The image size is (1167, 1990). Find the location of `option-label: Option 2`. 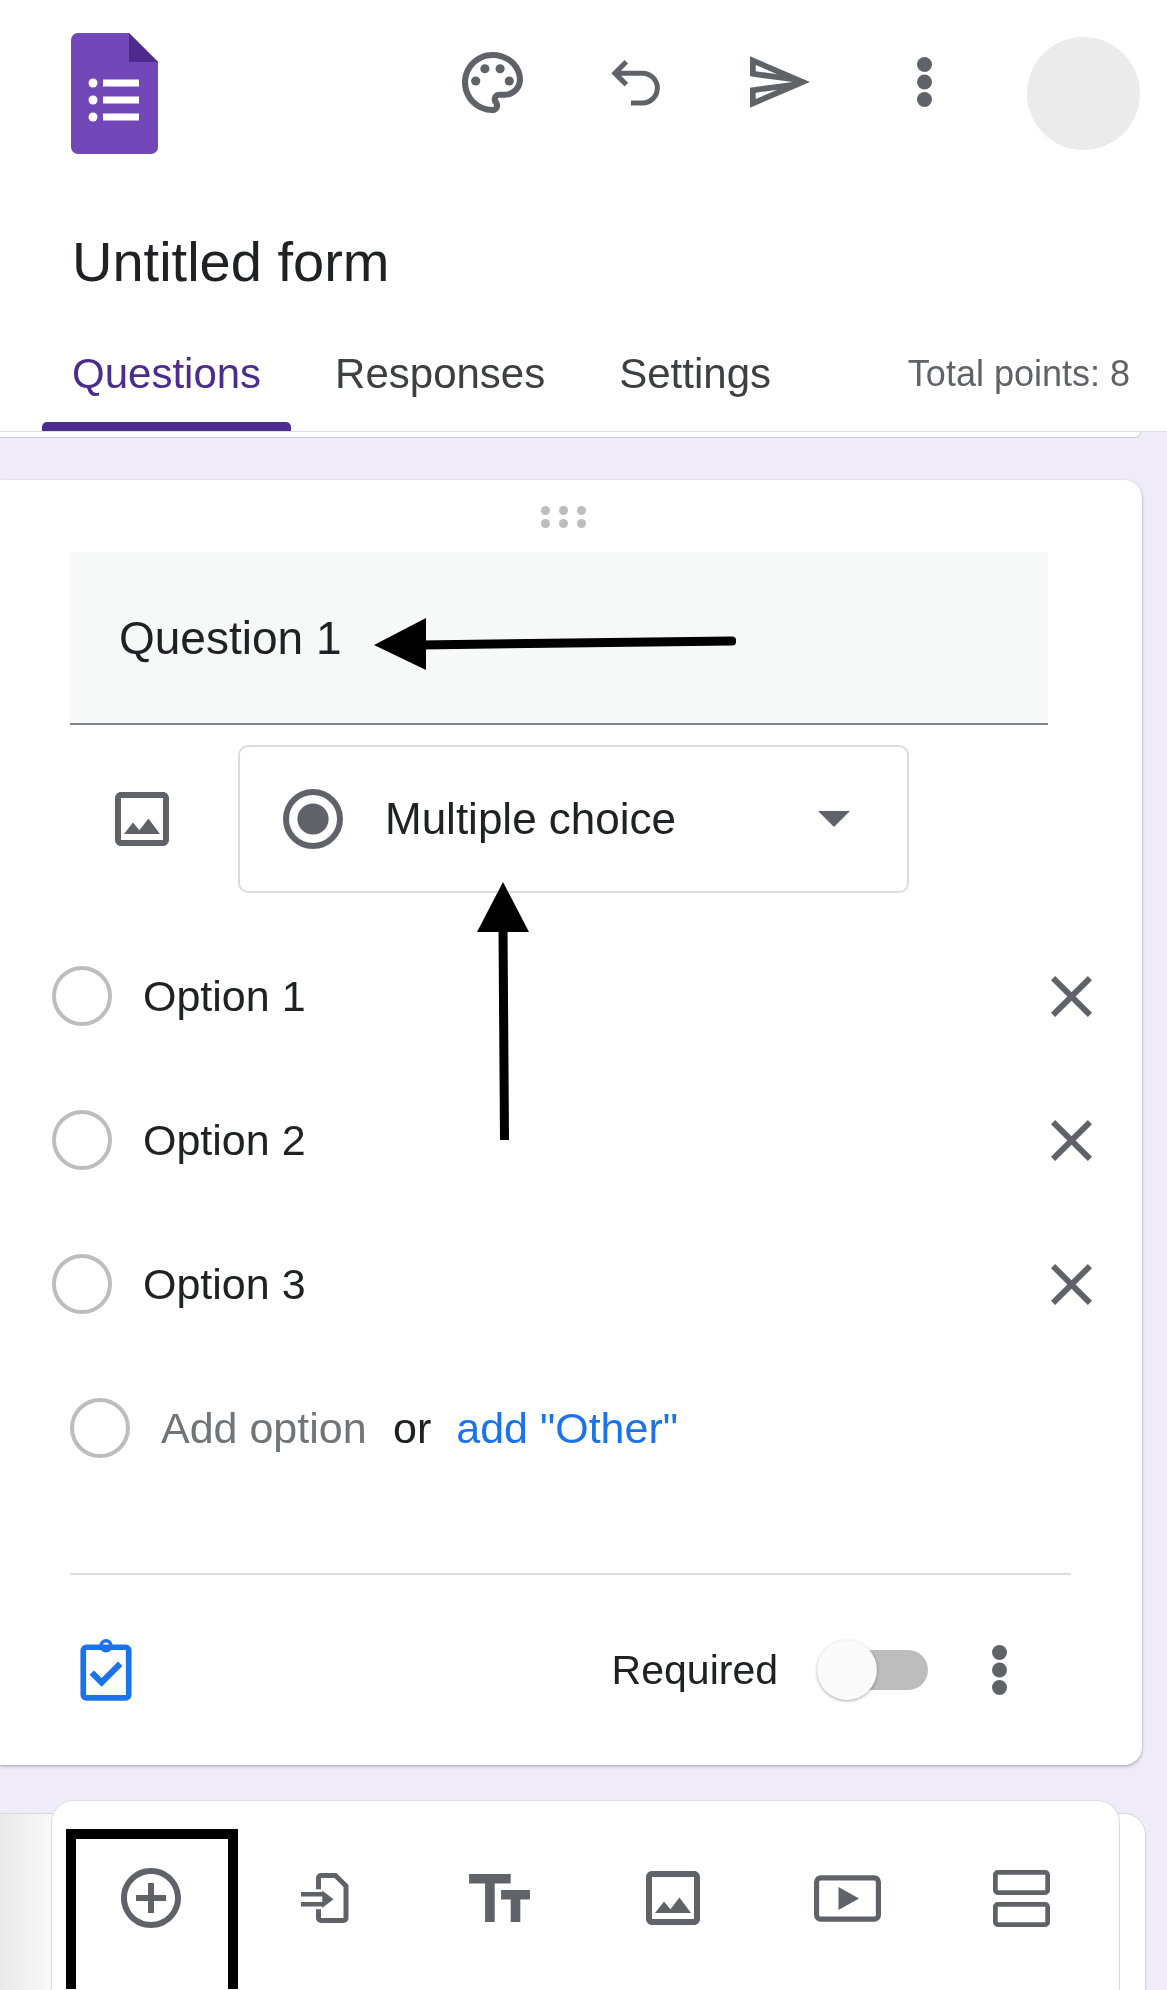

option-label: Option 2 is located at coordinates (224, 1140).